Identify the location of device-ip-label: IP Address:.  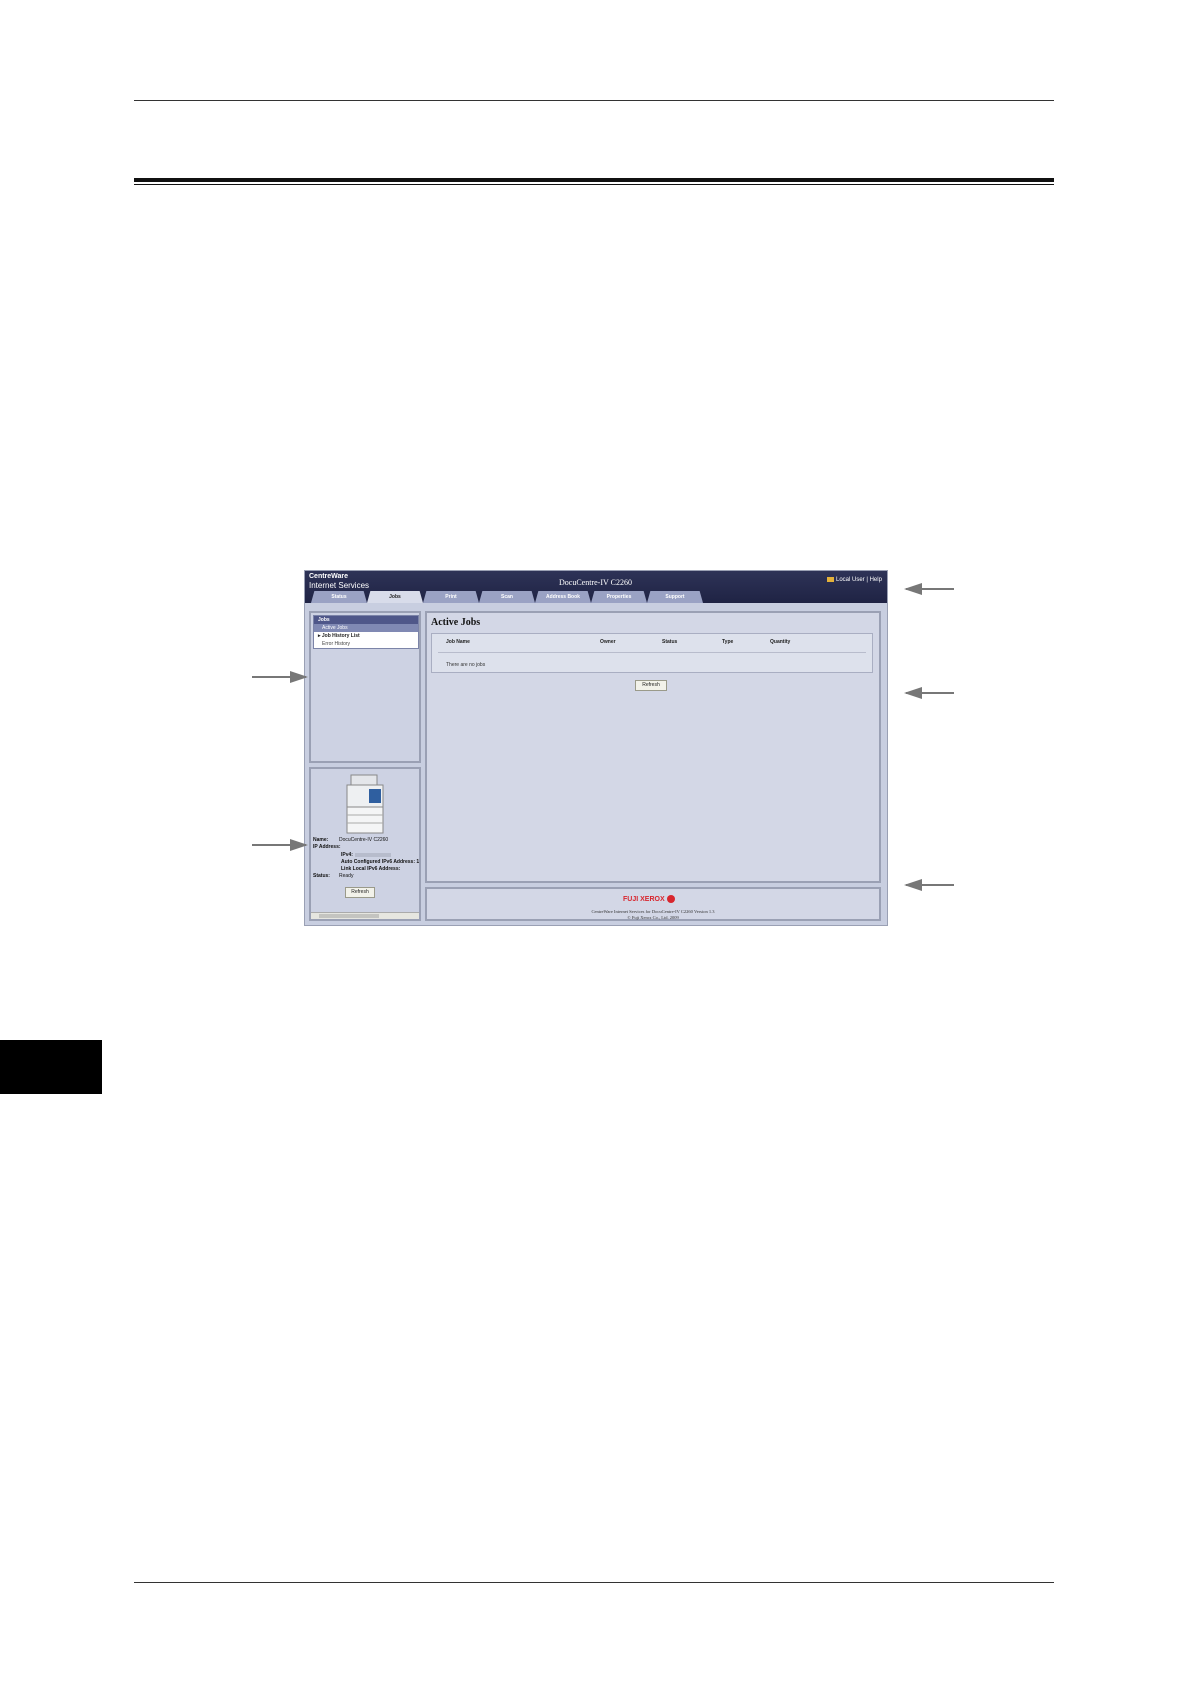
(327, 847).